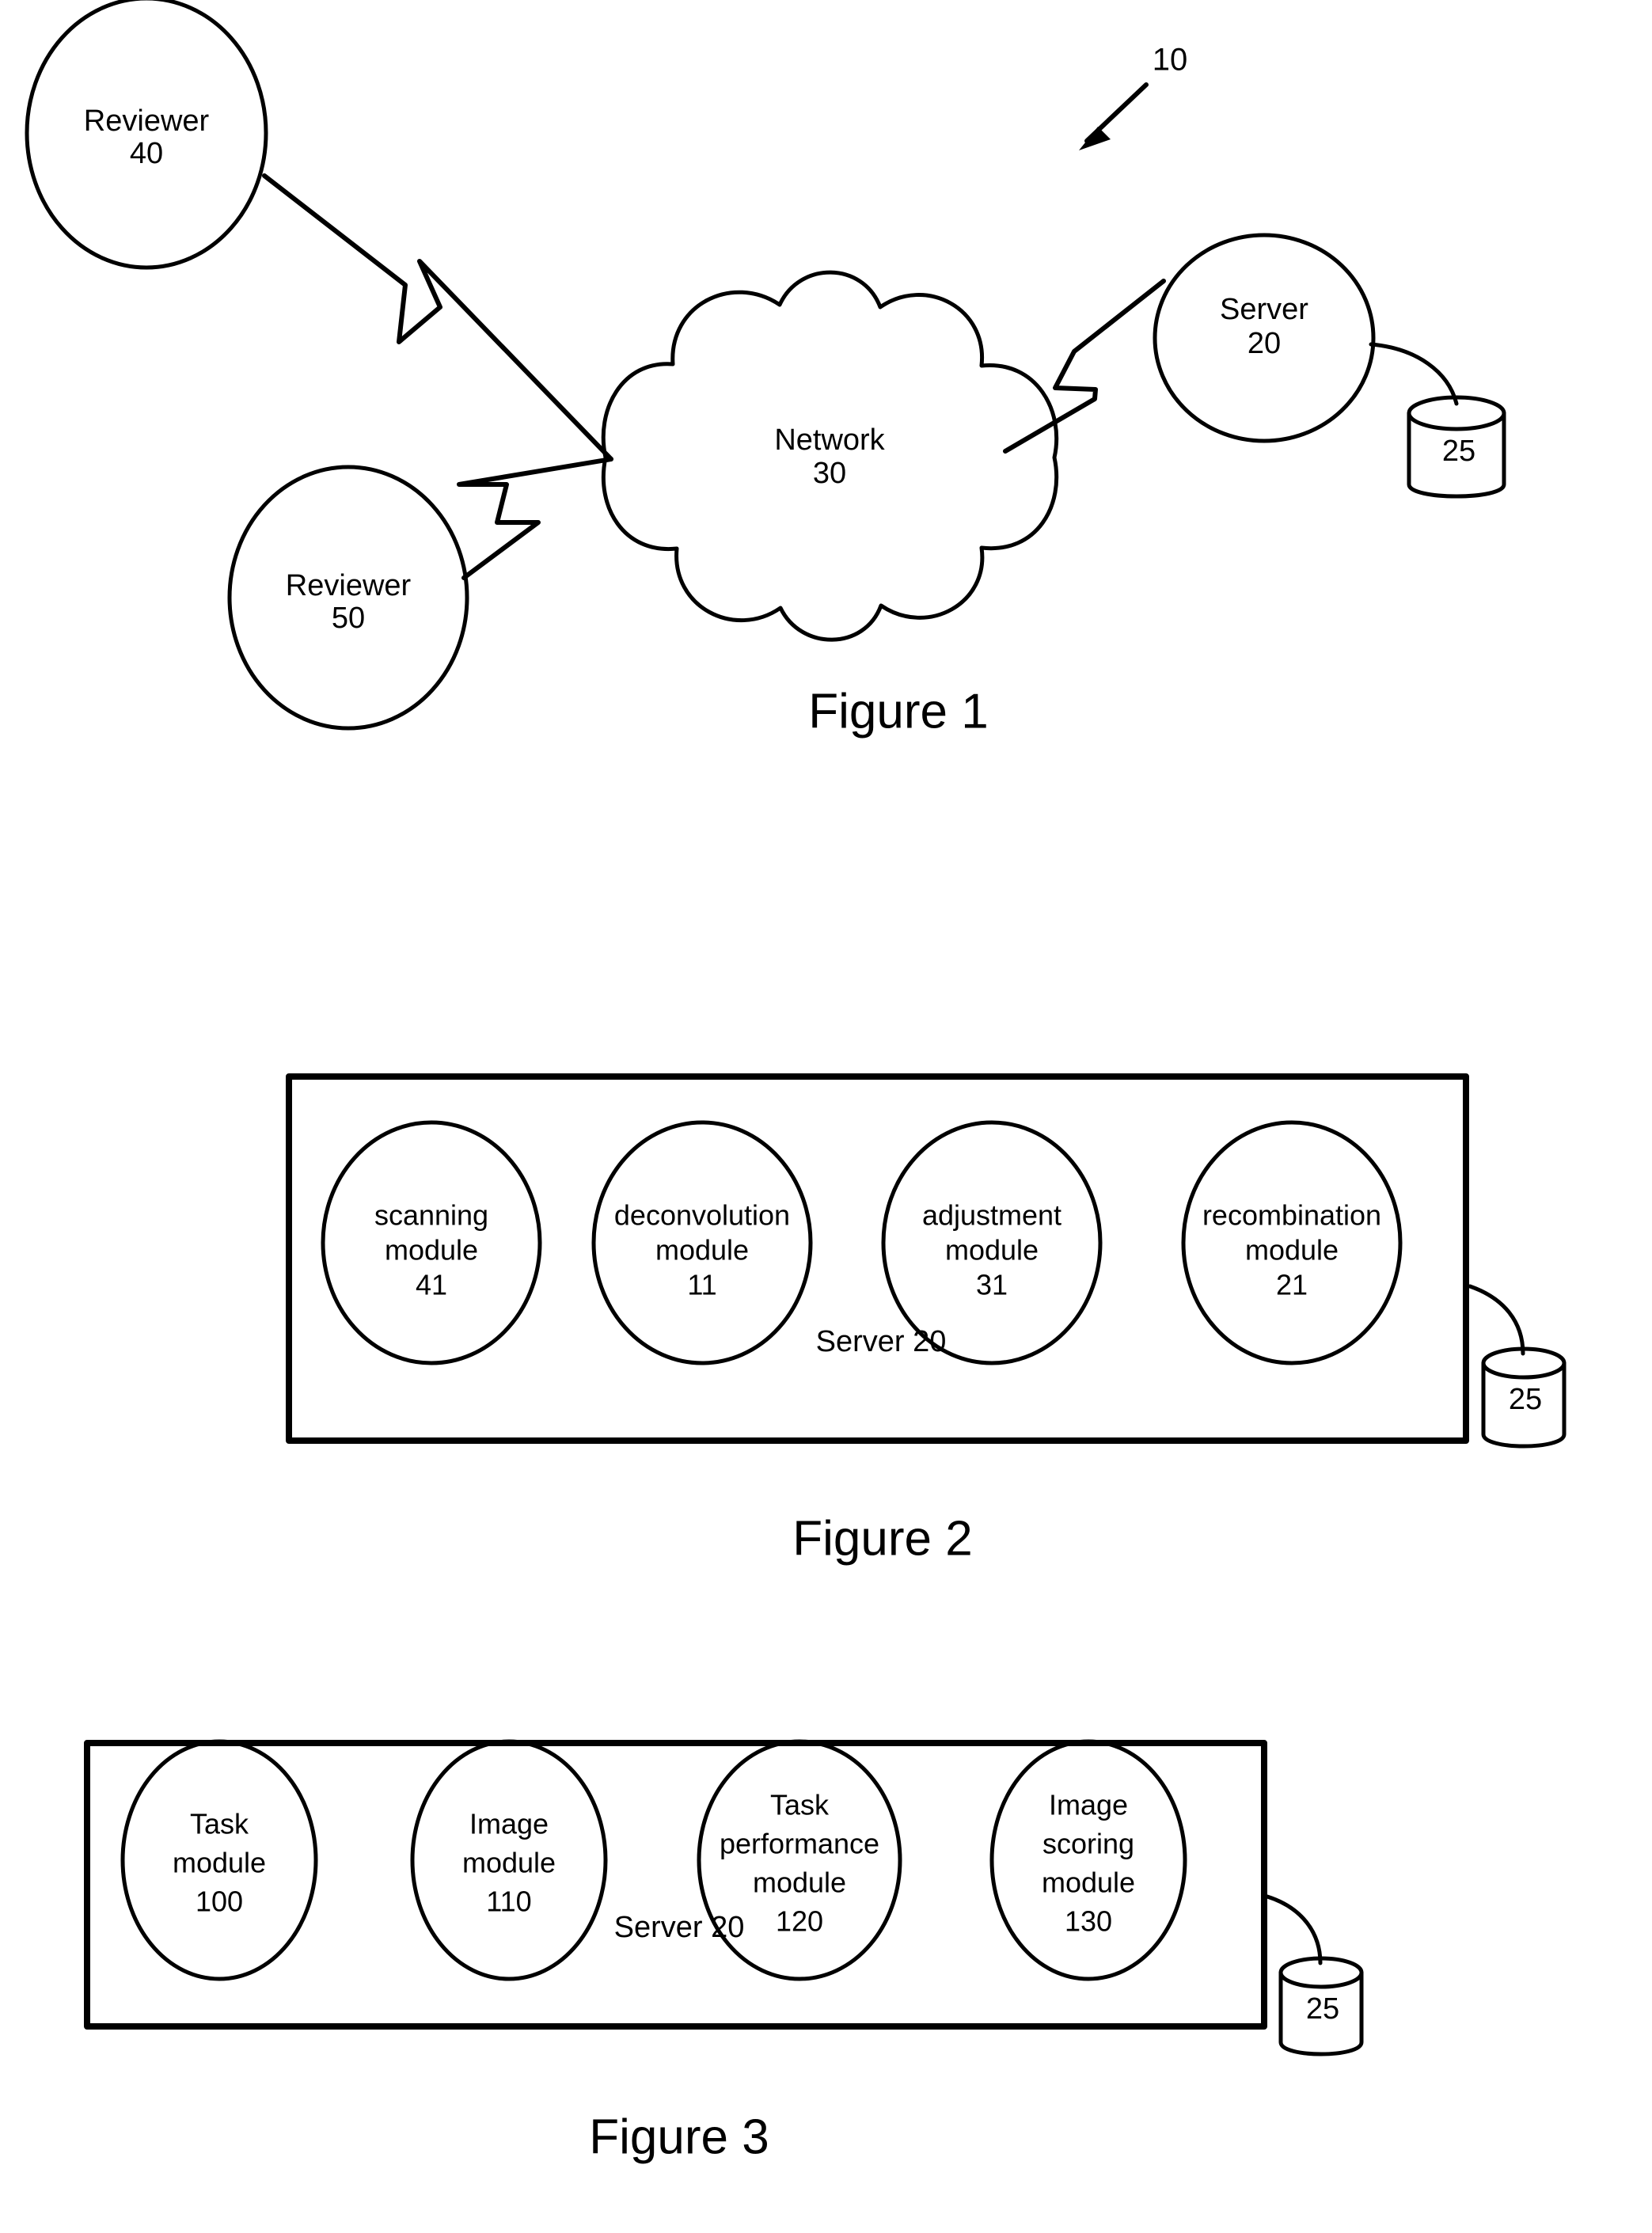 This screenshot has height=2233, width=1652. What do you see at coordinates (1437, 421) in the screenshot?
I see `node-database-25: 25` at bounding box center [1437, 421].